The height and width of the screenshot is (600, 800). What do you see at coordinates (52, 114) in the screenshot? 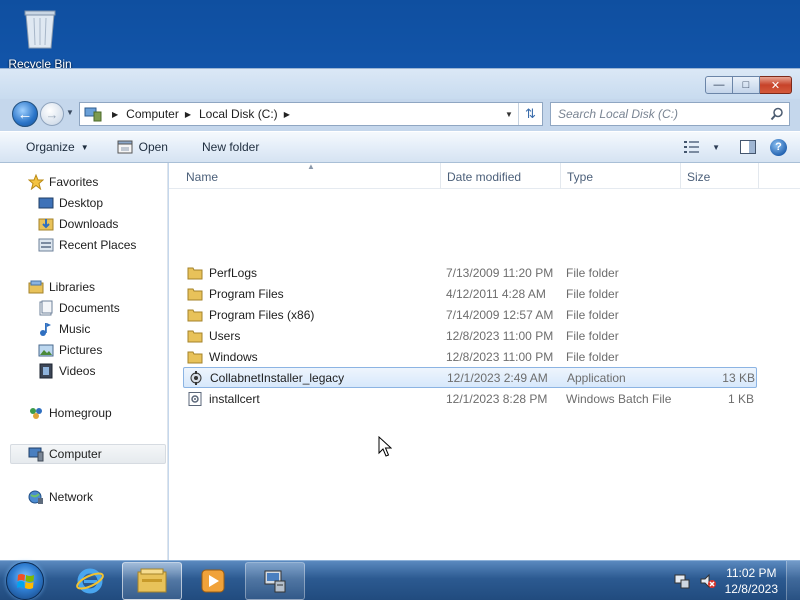
I see `forward-button: →` at bounding box center [52, 114].